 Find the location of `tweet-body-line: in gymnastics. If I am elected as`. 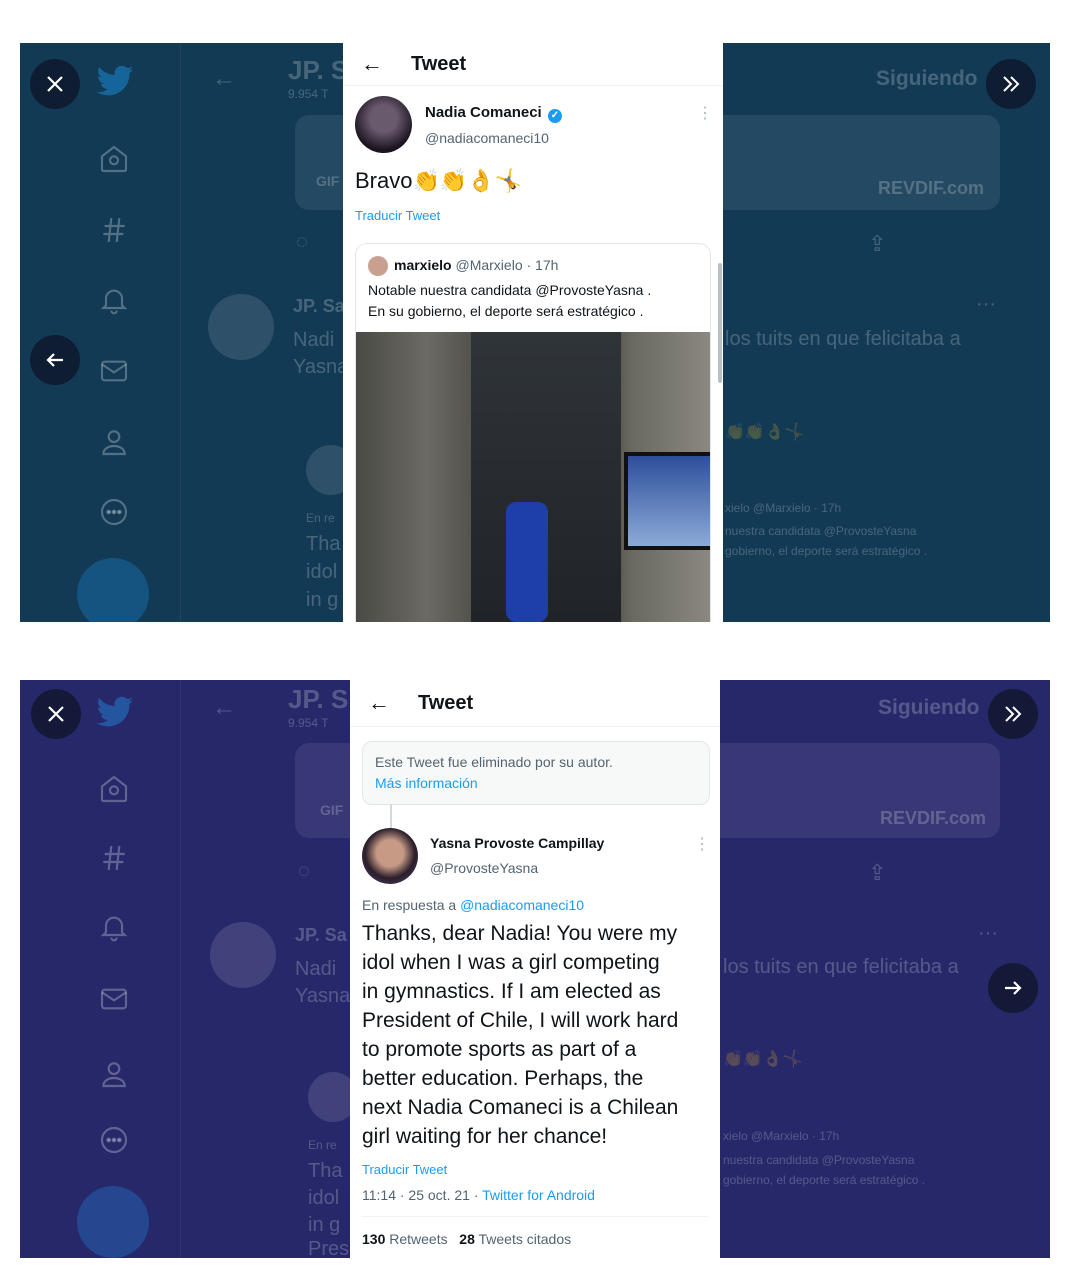

tweet-body-line: in gymnastics. If I am elected as is located at coordinates (511, 991).